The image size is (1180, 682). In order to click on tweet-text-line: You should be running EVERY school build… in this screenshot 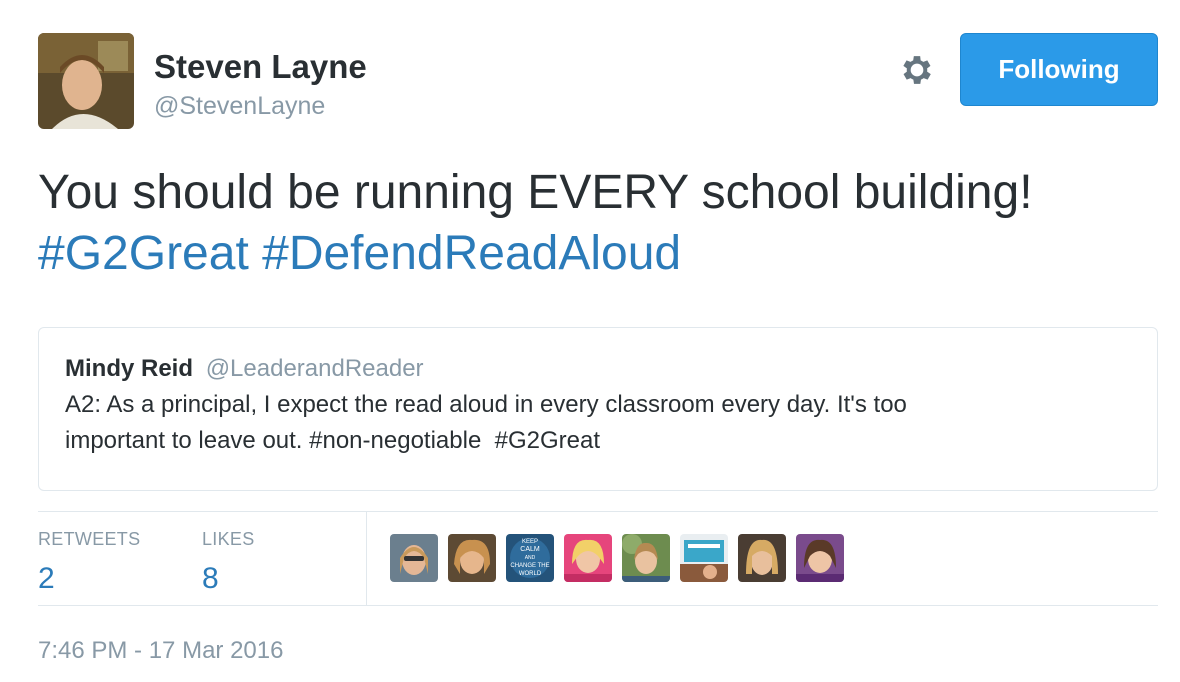, I will do `click(535, 192)`.